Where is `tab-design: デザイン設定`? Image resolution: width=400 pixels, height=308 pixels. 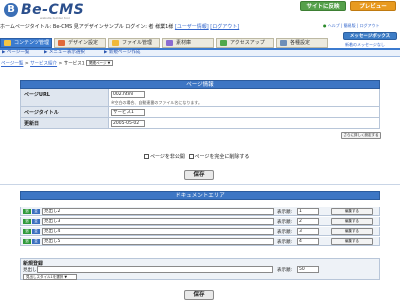 tab-design: デザイン設定 is located at coordinates (80, 43).